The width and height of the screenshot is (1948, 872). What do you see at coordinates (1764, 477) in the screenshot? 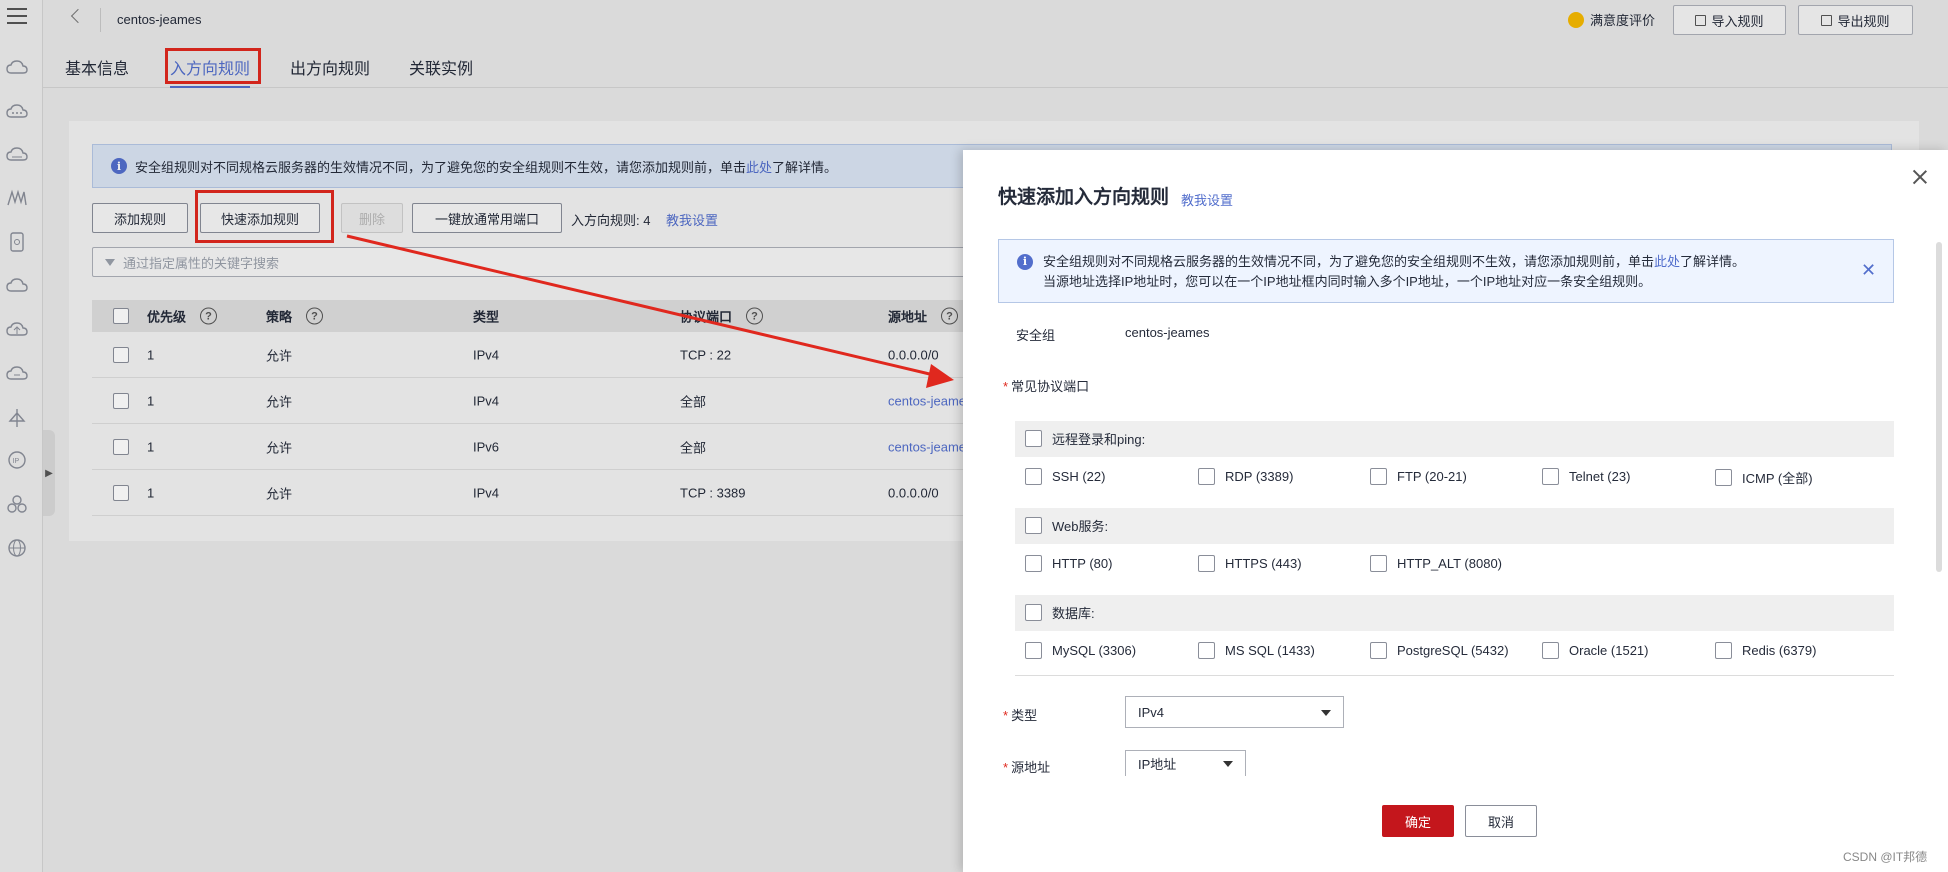
I see `port-checkbox-icmp: ICMP (全部)` at bounding box center [1764, 477].